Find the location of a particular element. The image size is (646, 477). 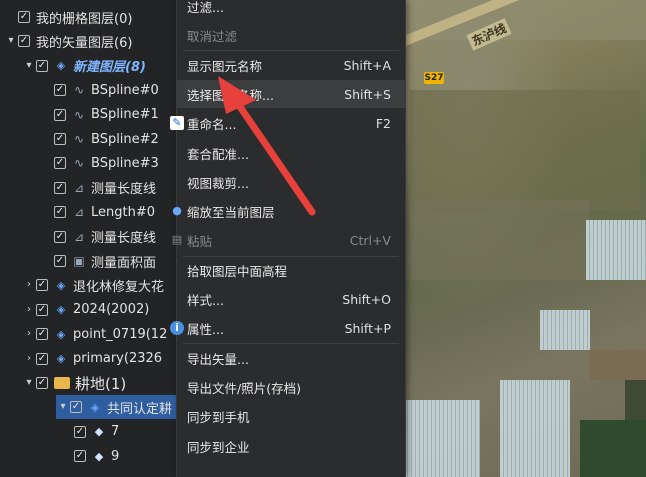

arrow-head is located at coordinates (237, 95).